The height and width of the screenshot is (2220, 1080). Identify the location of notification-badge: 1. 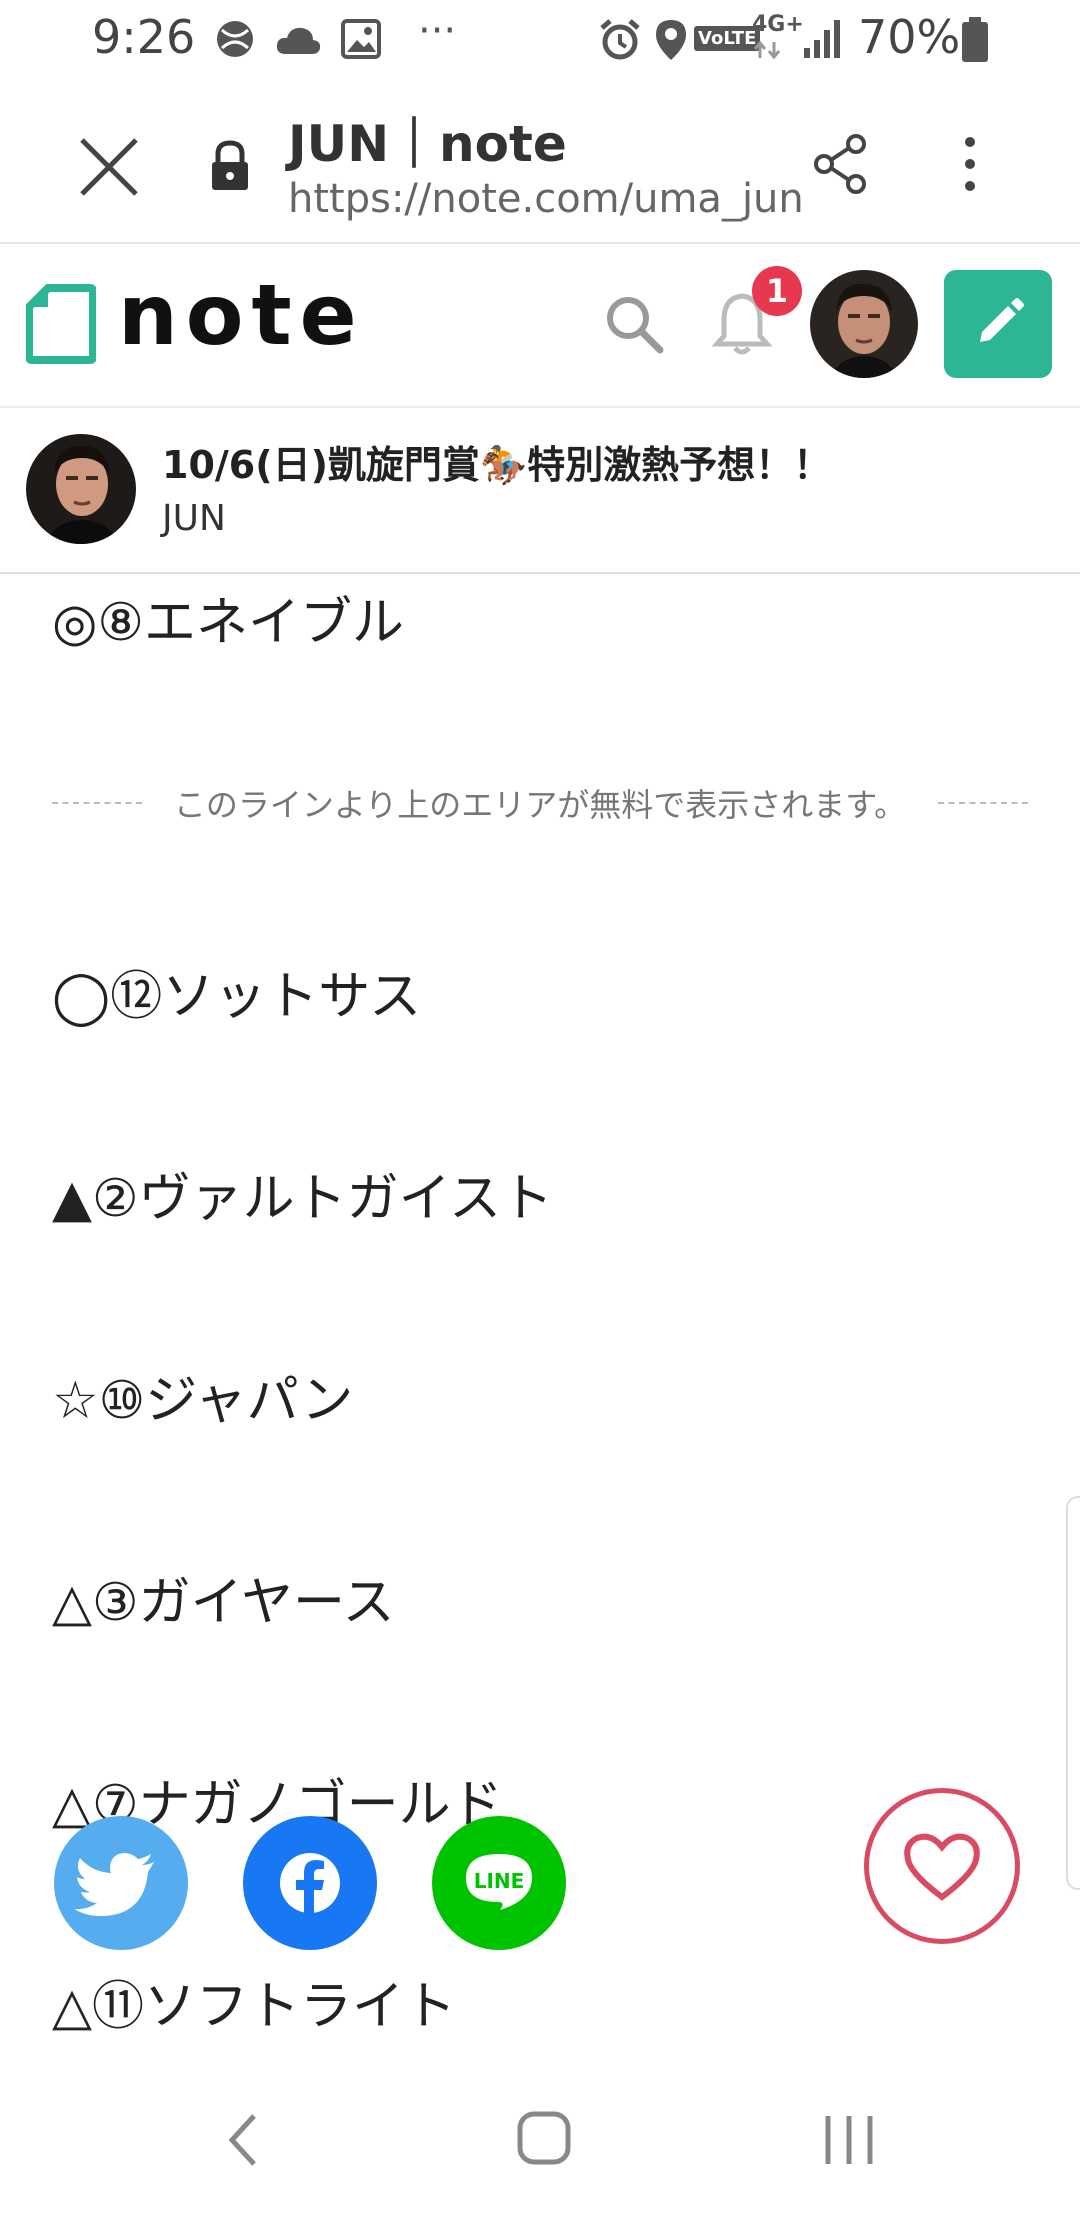
(777, 291).